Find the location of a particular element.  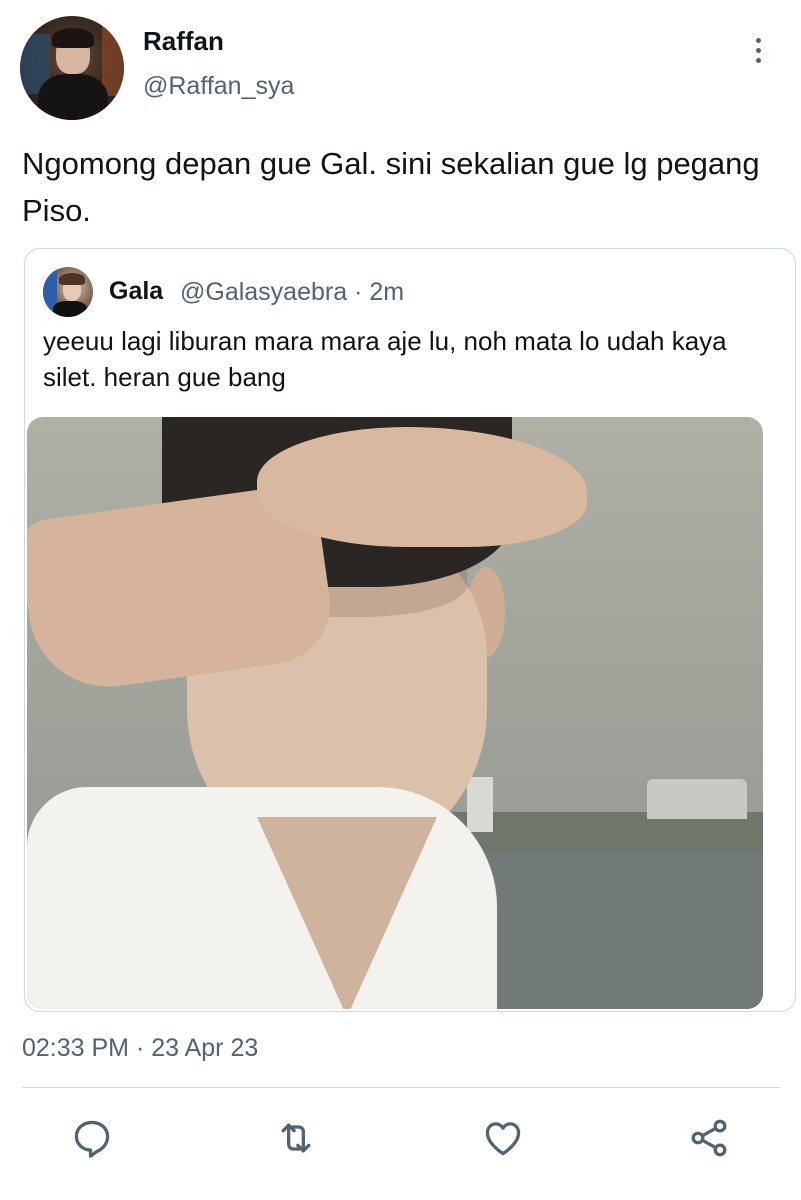

like-button is located at coordinates (503, 1138).